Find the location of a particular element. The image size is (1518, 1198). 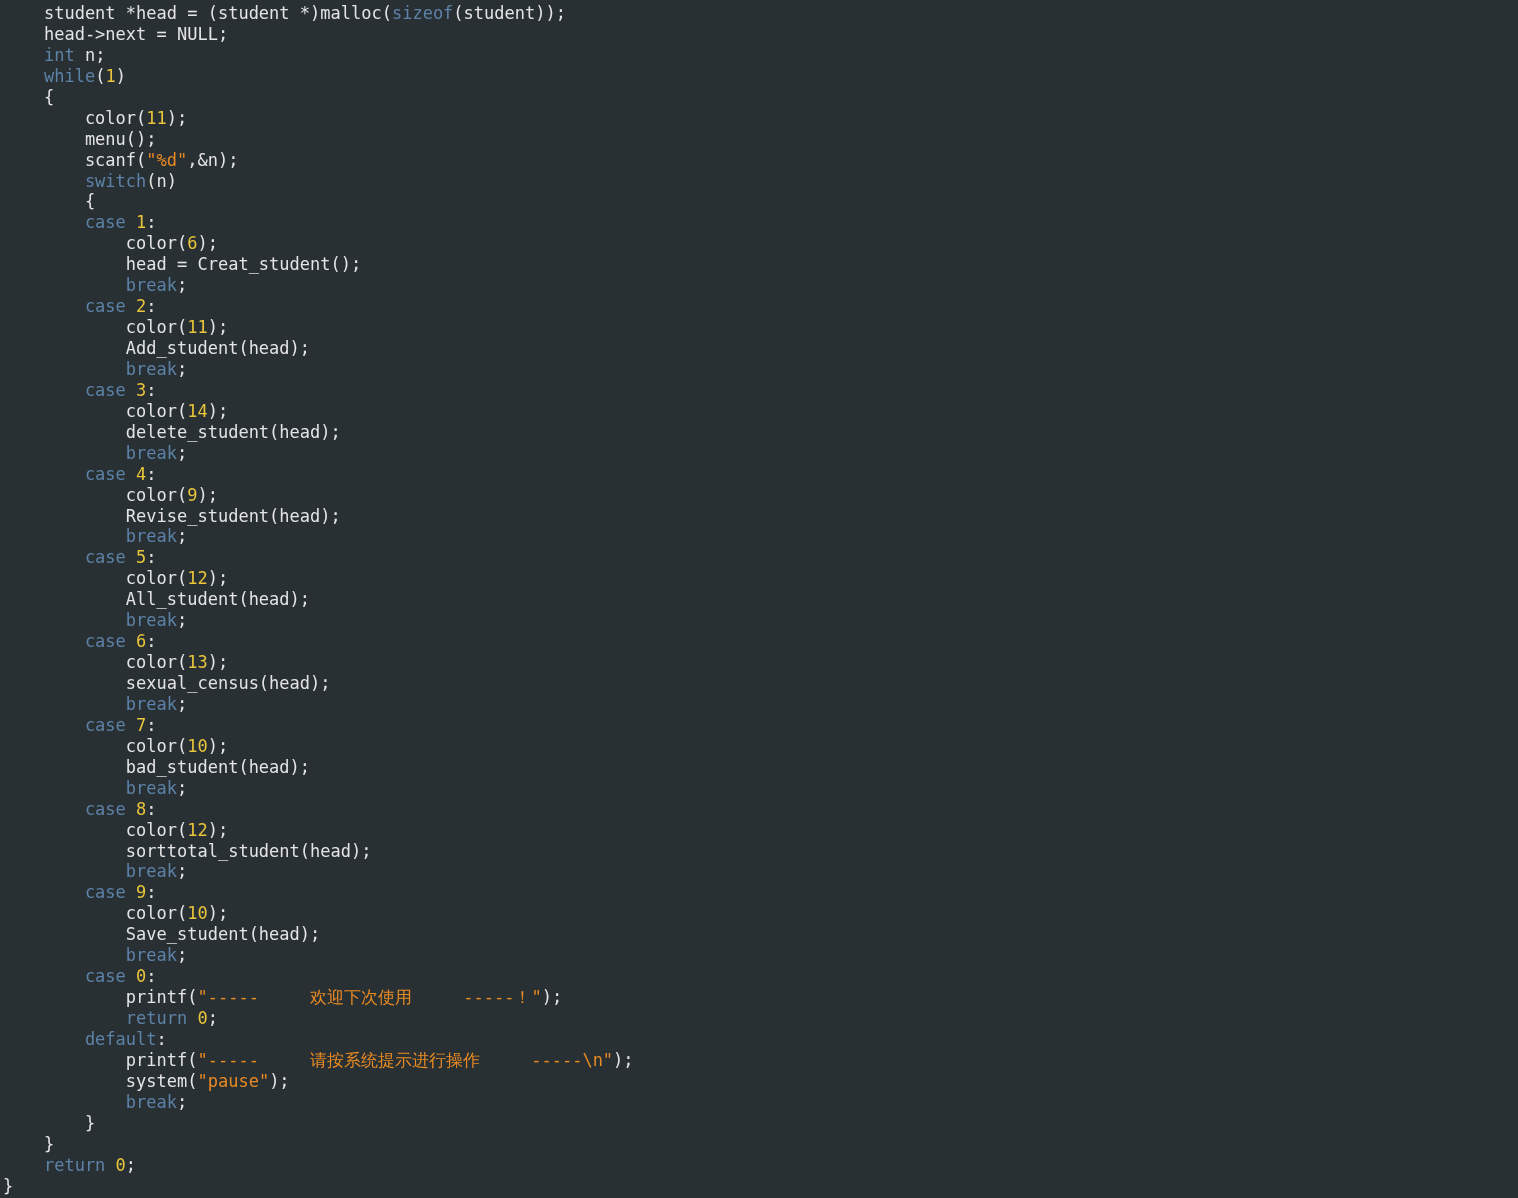

code-line: case 7: is located at coordinates (120, 725).